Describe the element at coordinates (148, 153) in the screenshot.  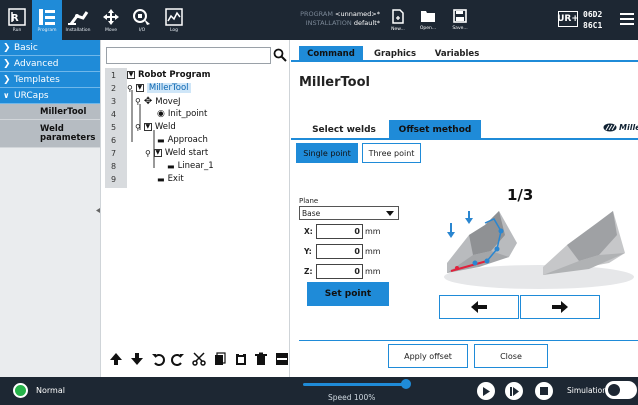
I see `pin-icon: ⚲` at that location.